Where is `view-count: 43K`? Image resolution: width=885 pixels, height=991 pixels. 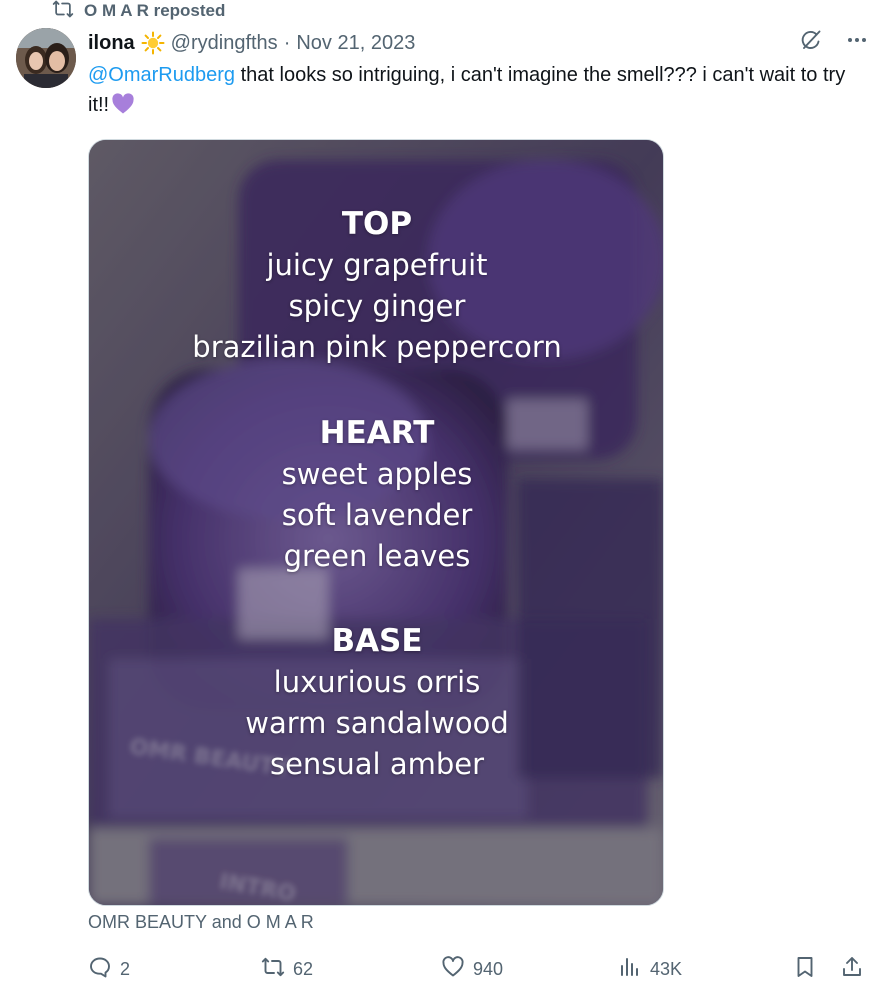 view-count: 43K is located at coordinates (666, 969).